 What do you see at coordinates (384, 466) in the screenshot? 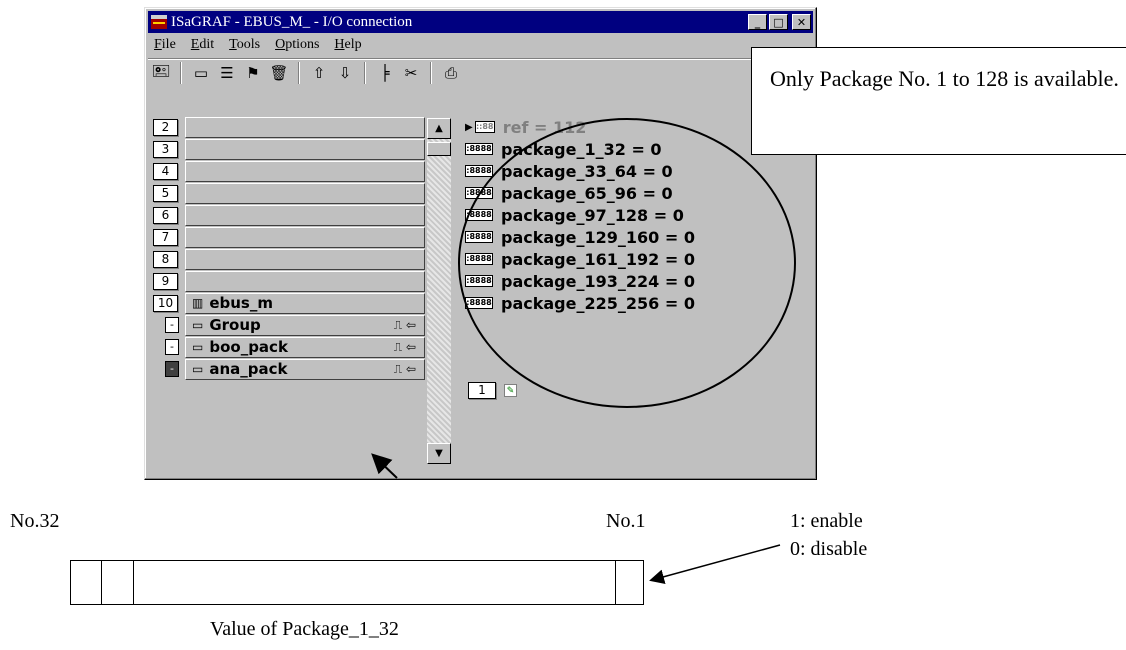
I see `pointer-arrow-ana-pack` at bounding box center [384, 466].